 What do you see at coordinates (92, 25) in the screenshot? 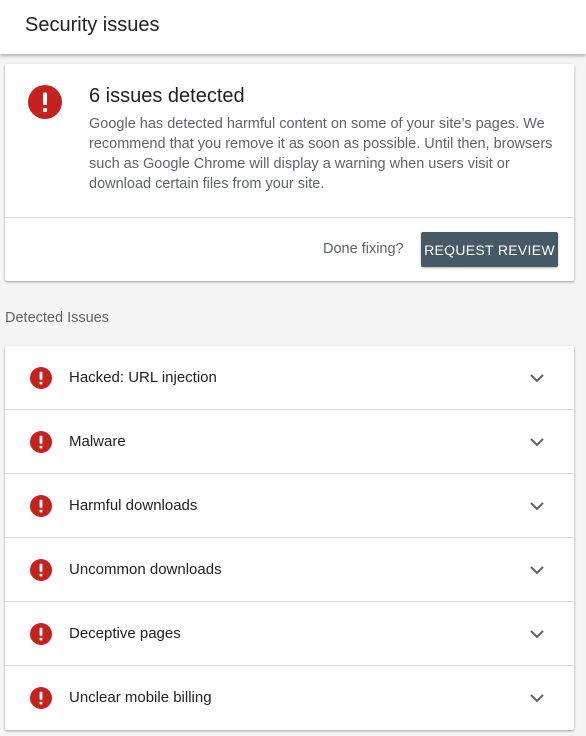
I see `page-title: Security issues` at bounding box center [92, 25].